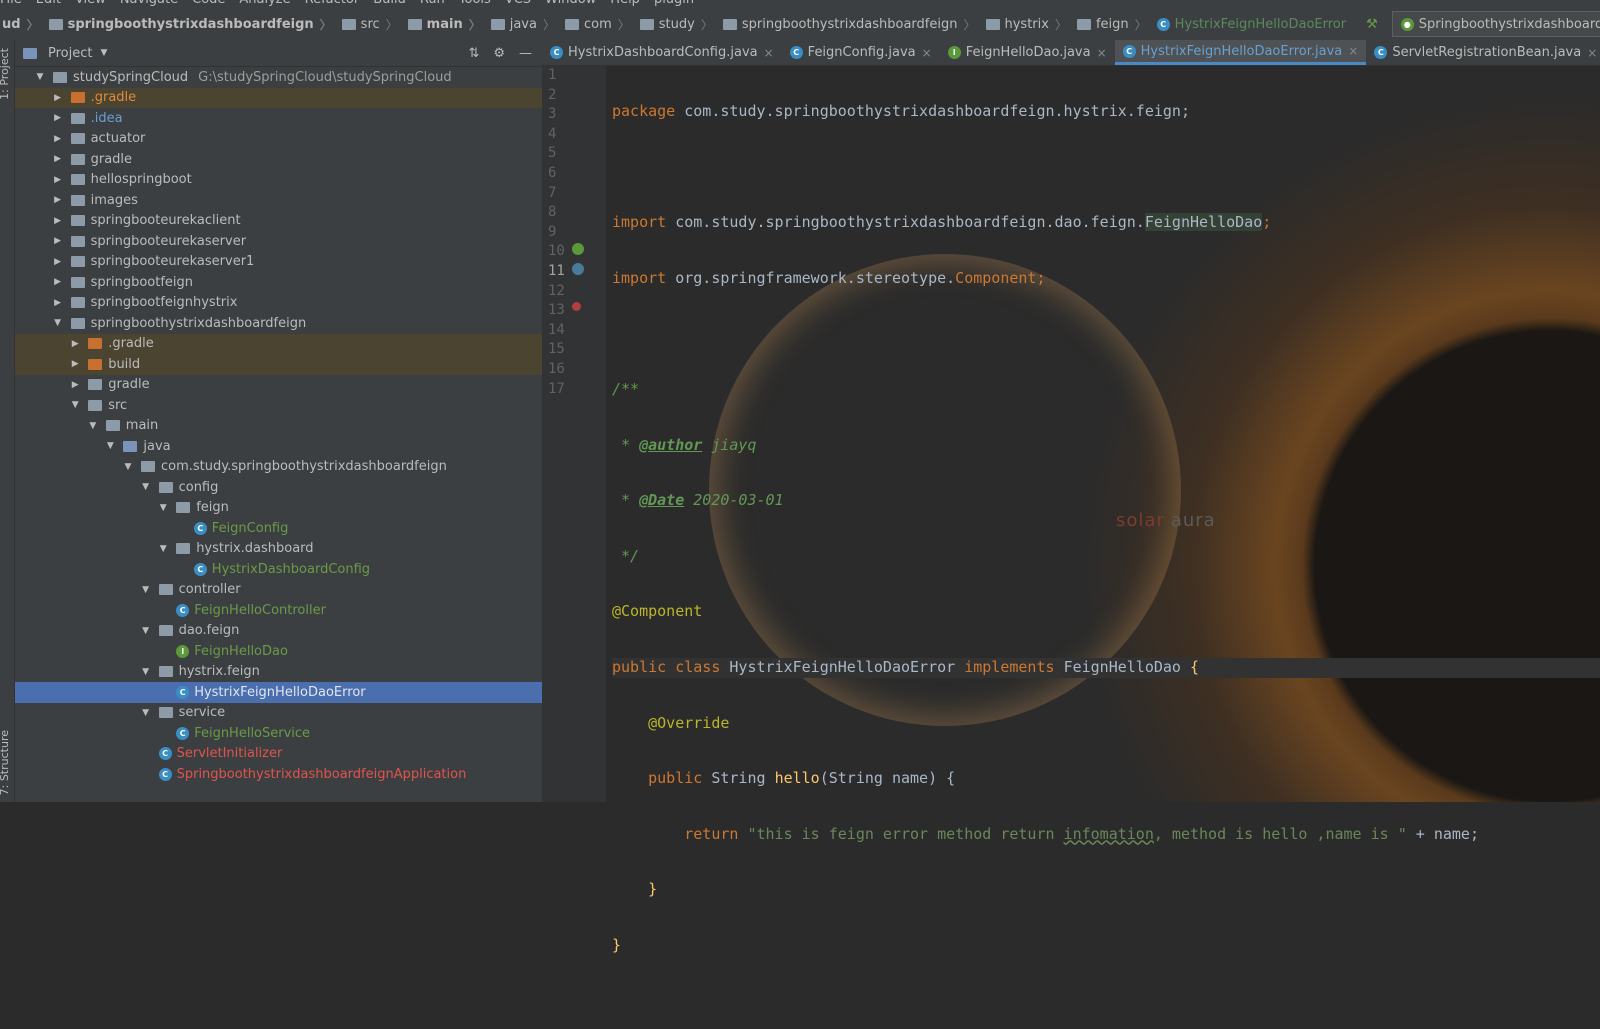 The image size is (1600, 1029). Describe the element at coordinates (1483, 52) in the screenshot. I see `editor-tab: C ServletRegistrationBean.java ×` at that location.